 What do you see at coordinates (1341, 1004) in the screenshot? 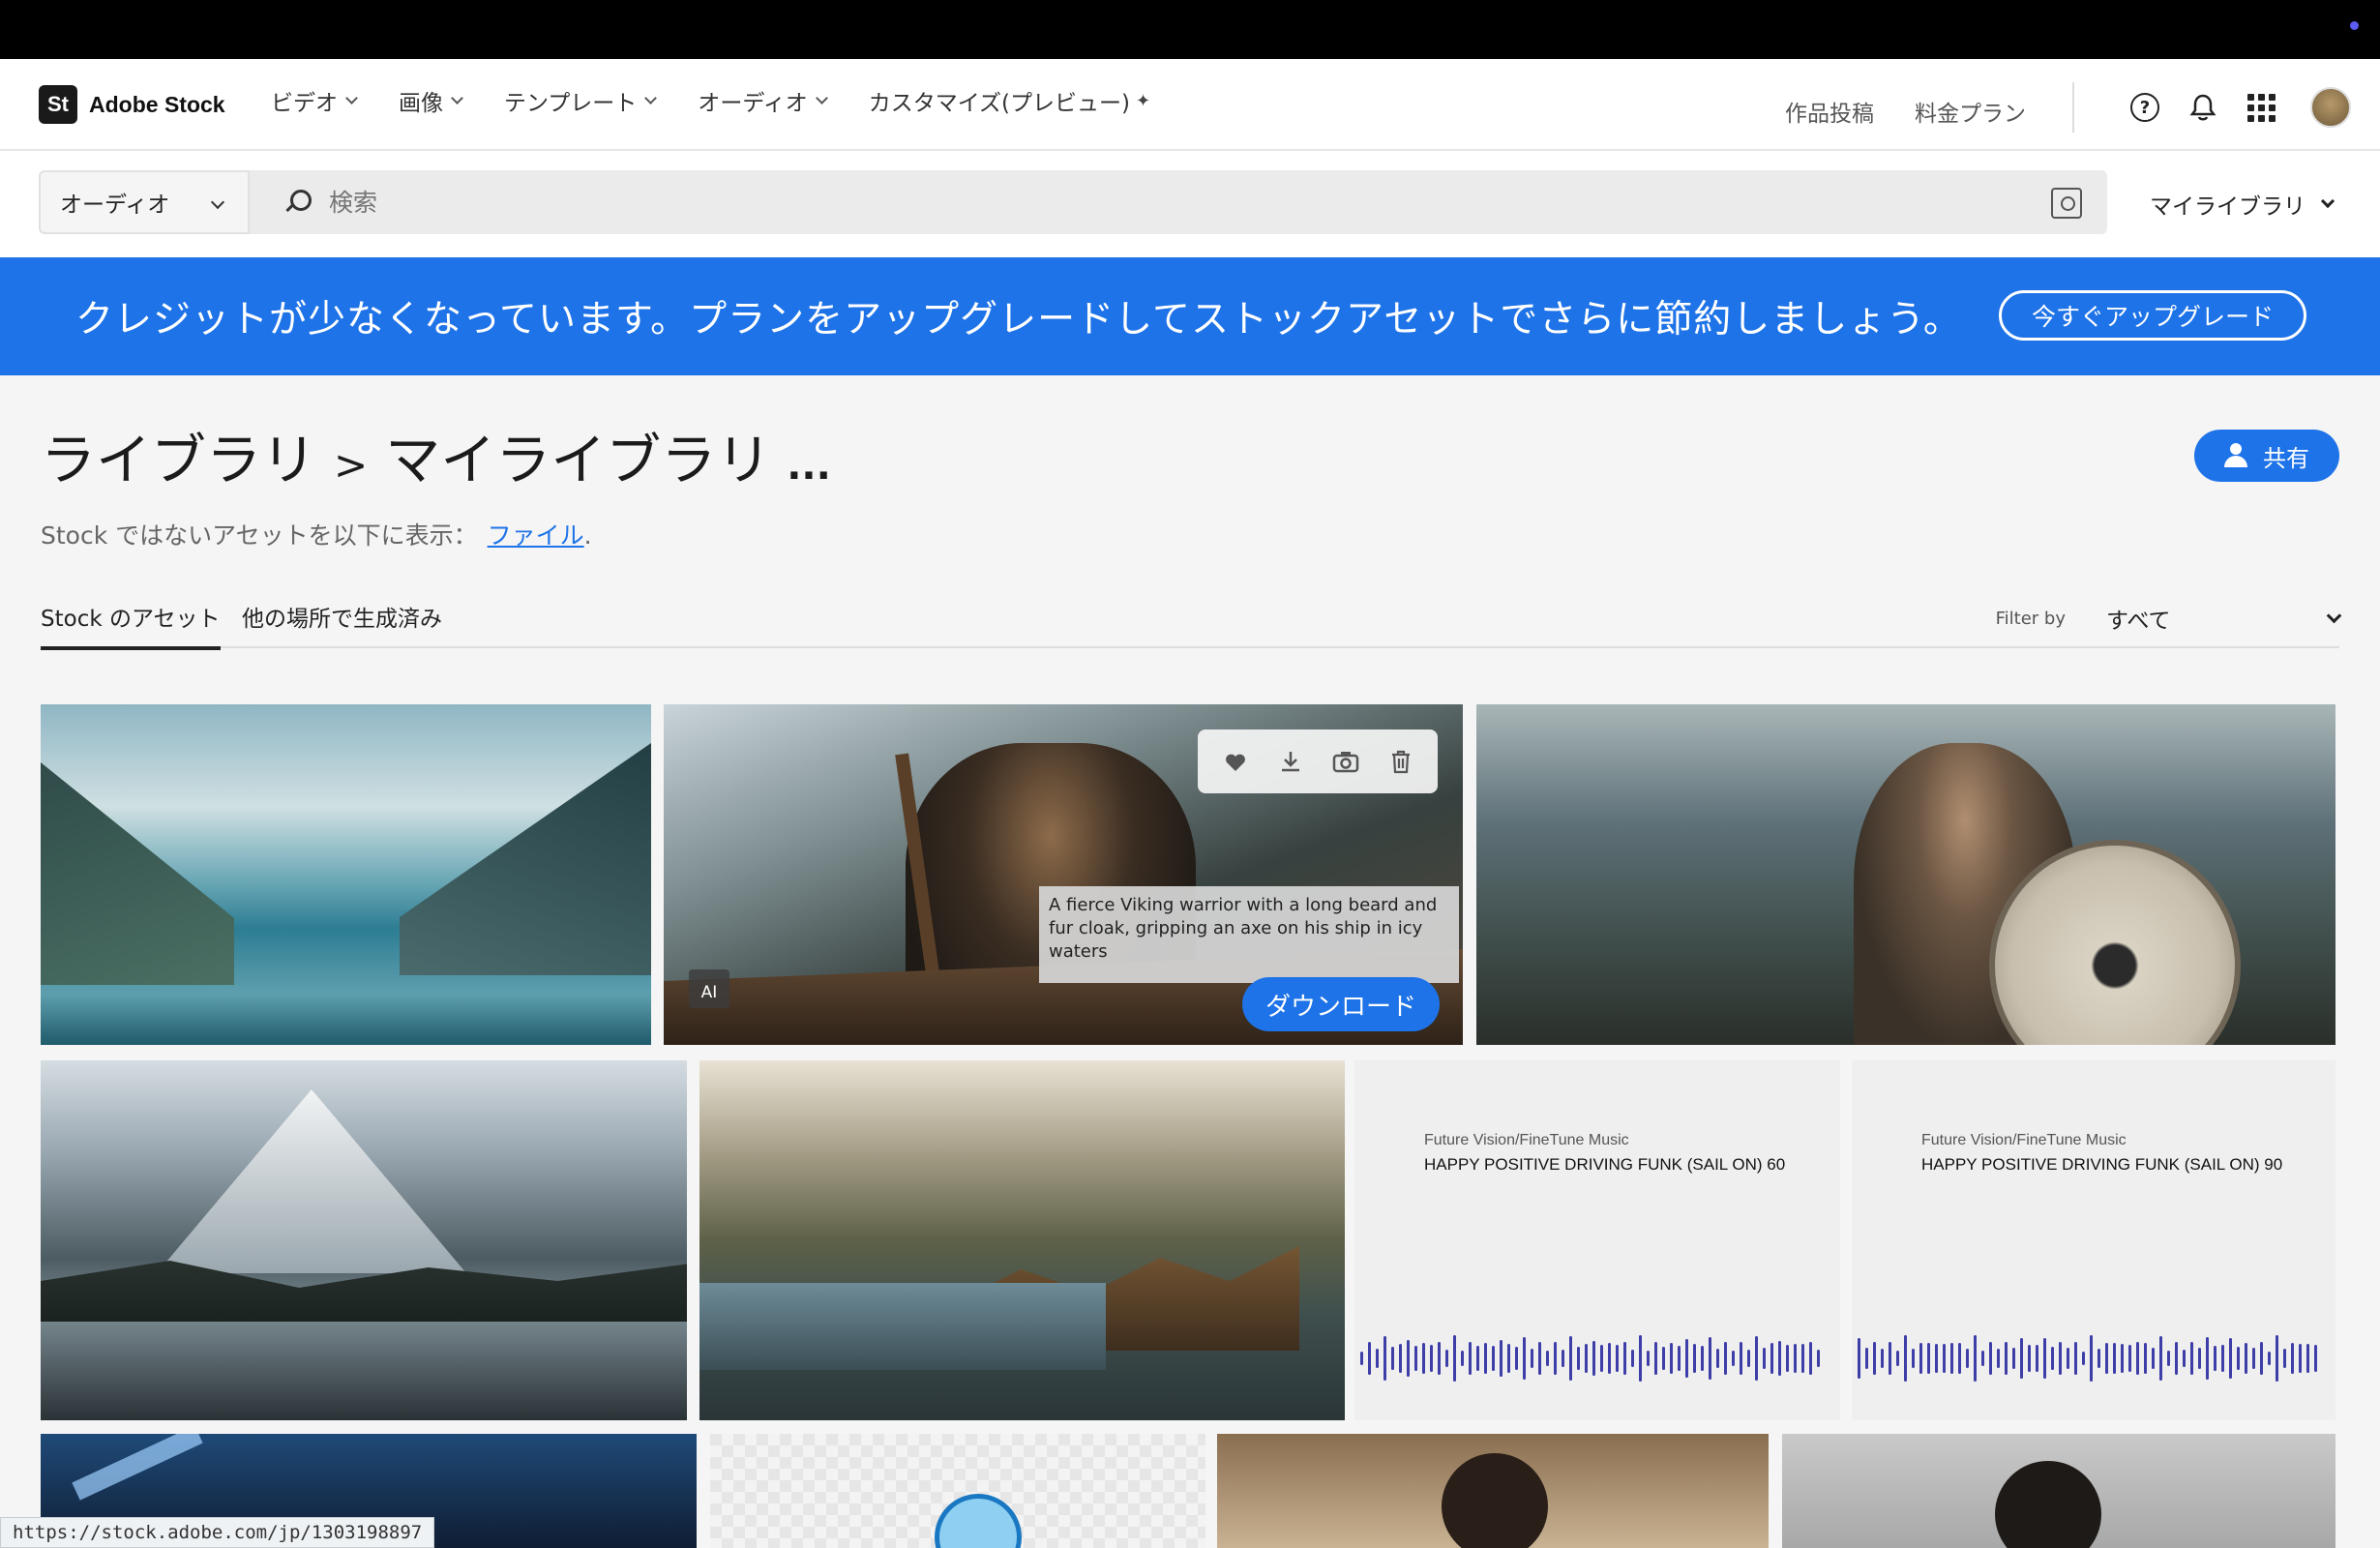
I see `download-button: ダウンロード` at bounding box center [1341, 1004].